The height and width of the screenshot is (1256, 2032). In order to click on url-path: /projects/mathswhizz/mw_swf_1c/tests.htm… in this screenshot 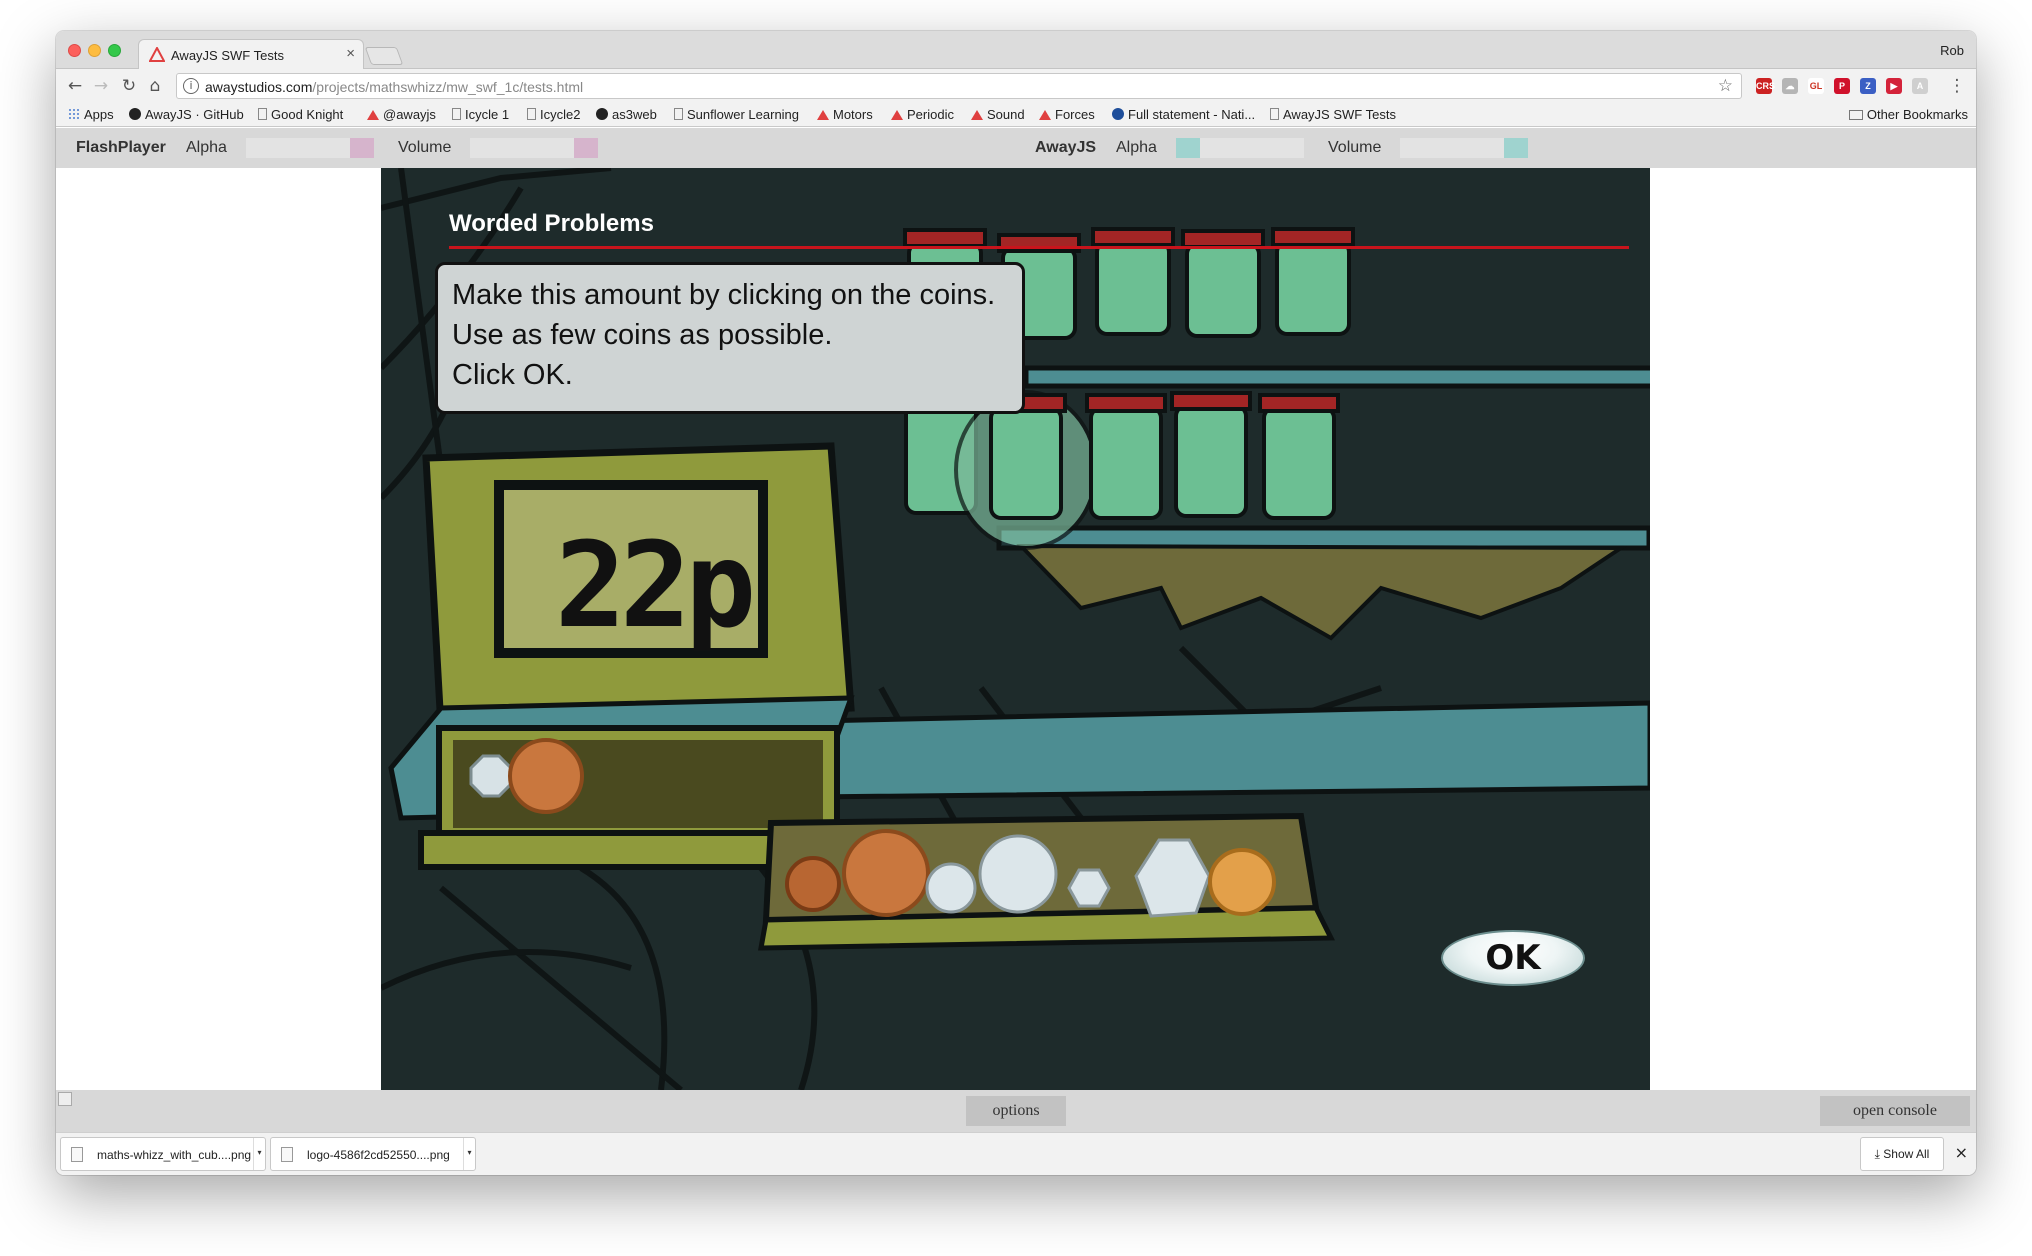, I will do `click(448, 87)`.